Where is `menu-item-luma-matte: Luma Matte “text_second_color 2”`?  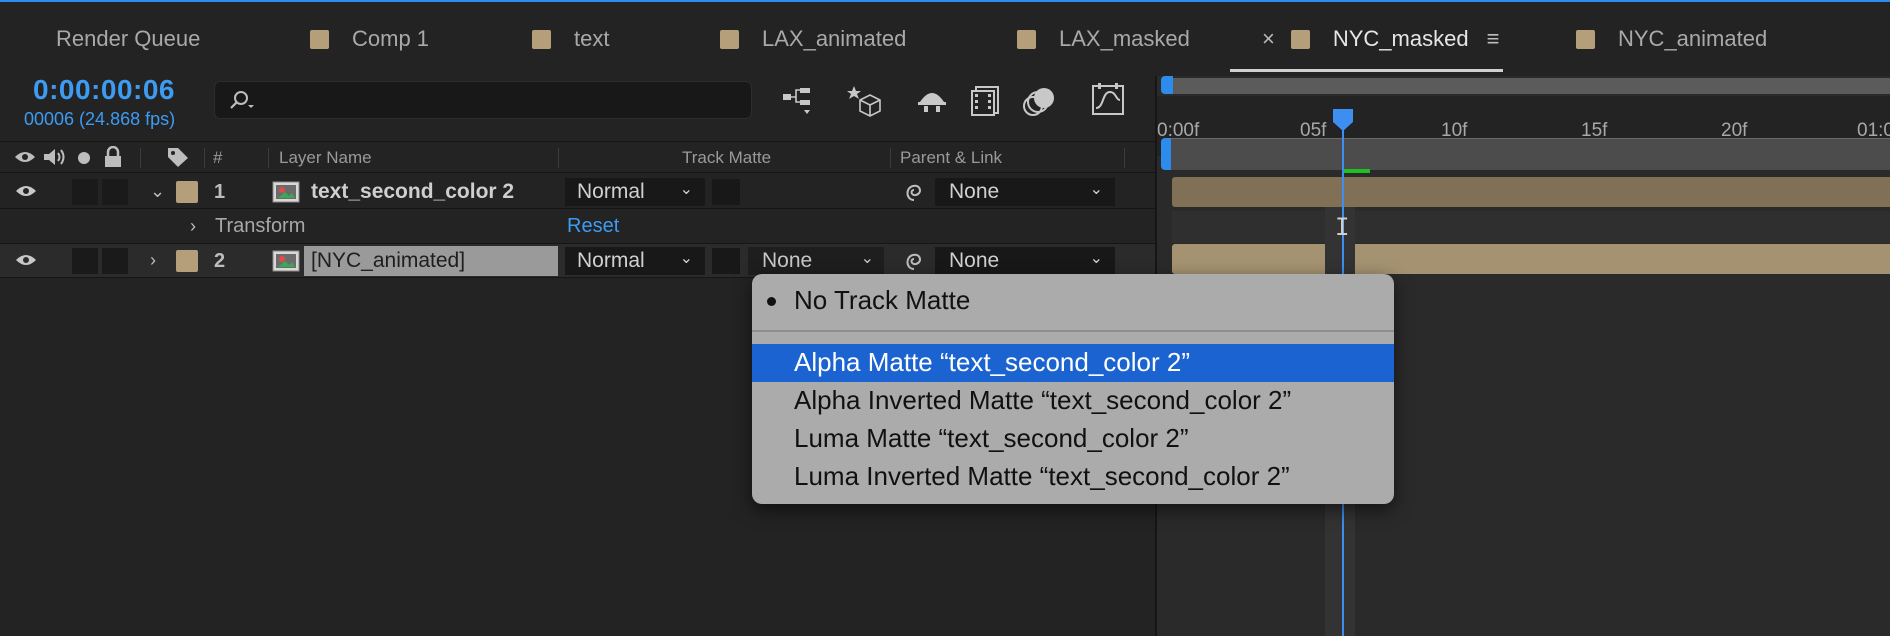 menu-item-luma-matte: Luma Matte “text_second_color 2” is located at coordinates (1073, 439).